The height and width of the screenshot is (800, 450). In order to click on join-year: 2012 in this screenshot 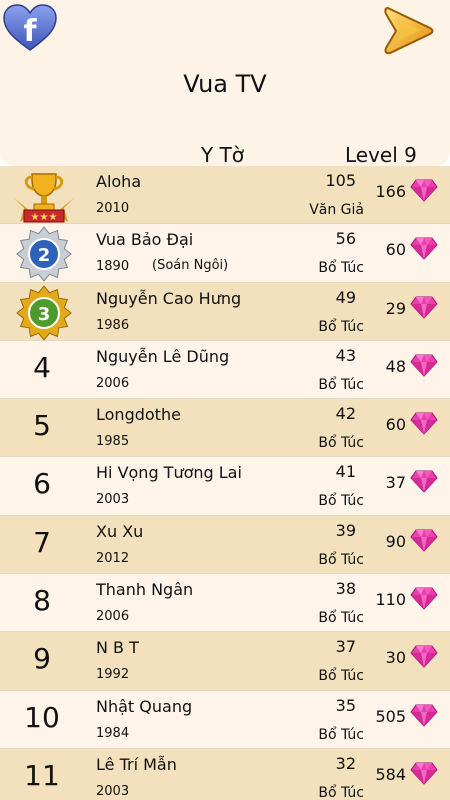, I will do `click(113, 558)`.